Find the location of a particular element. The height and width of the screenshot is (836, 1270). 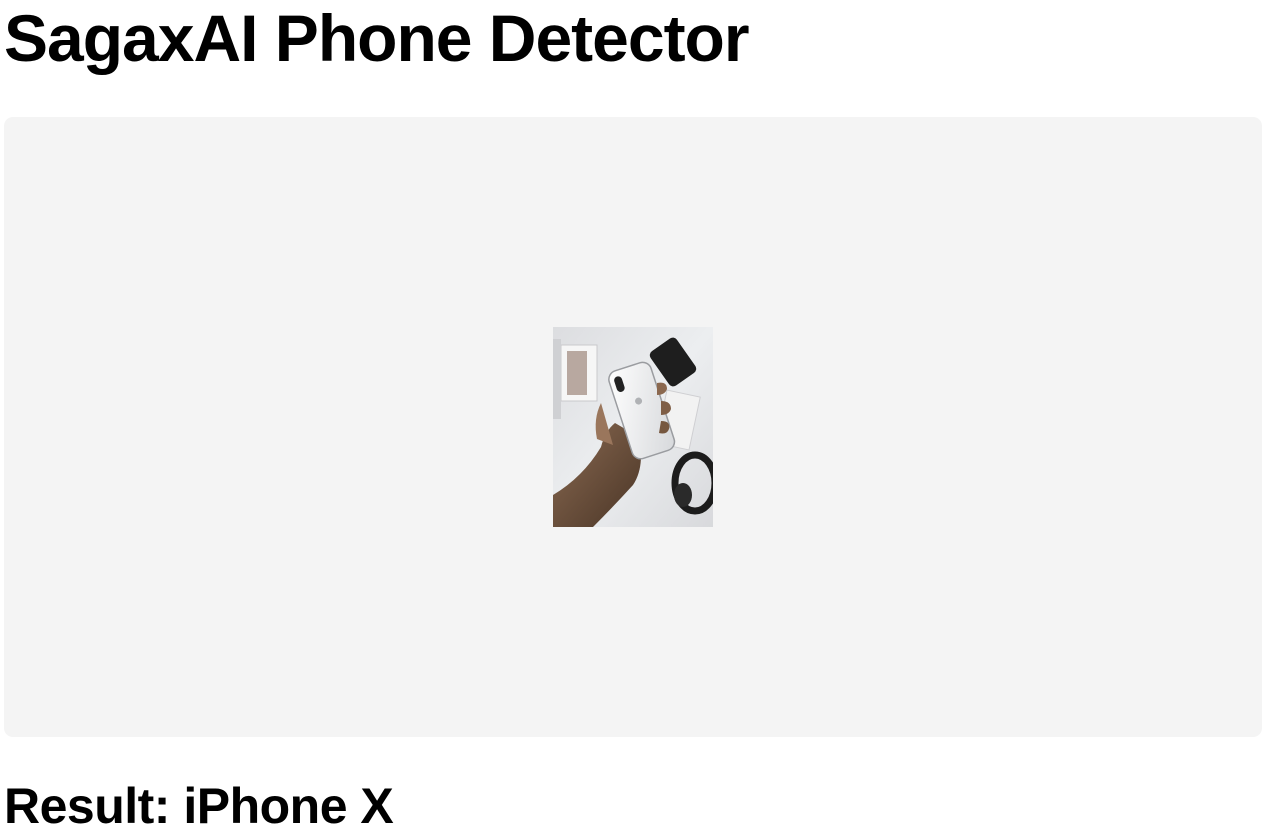

detection-result: Result: iPhone X is located at coordinates (199, 806).